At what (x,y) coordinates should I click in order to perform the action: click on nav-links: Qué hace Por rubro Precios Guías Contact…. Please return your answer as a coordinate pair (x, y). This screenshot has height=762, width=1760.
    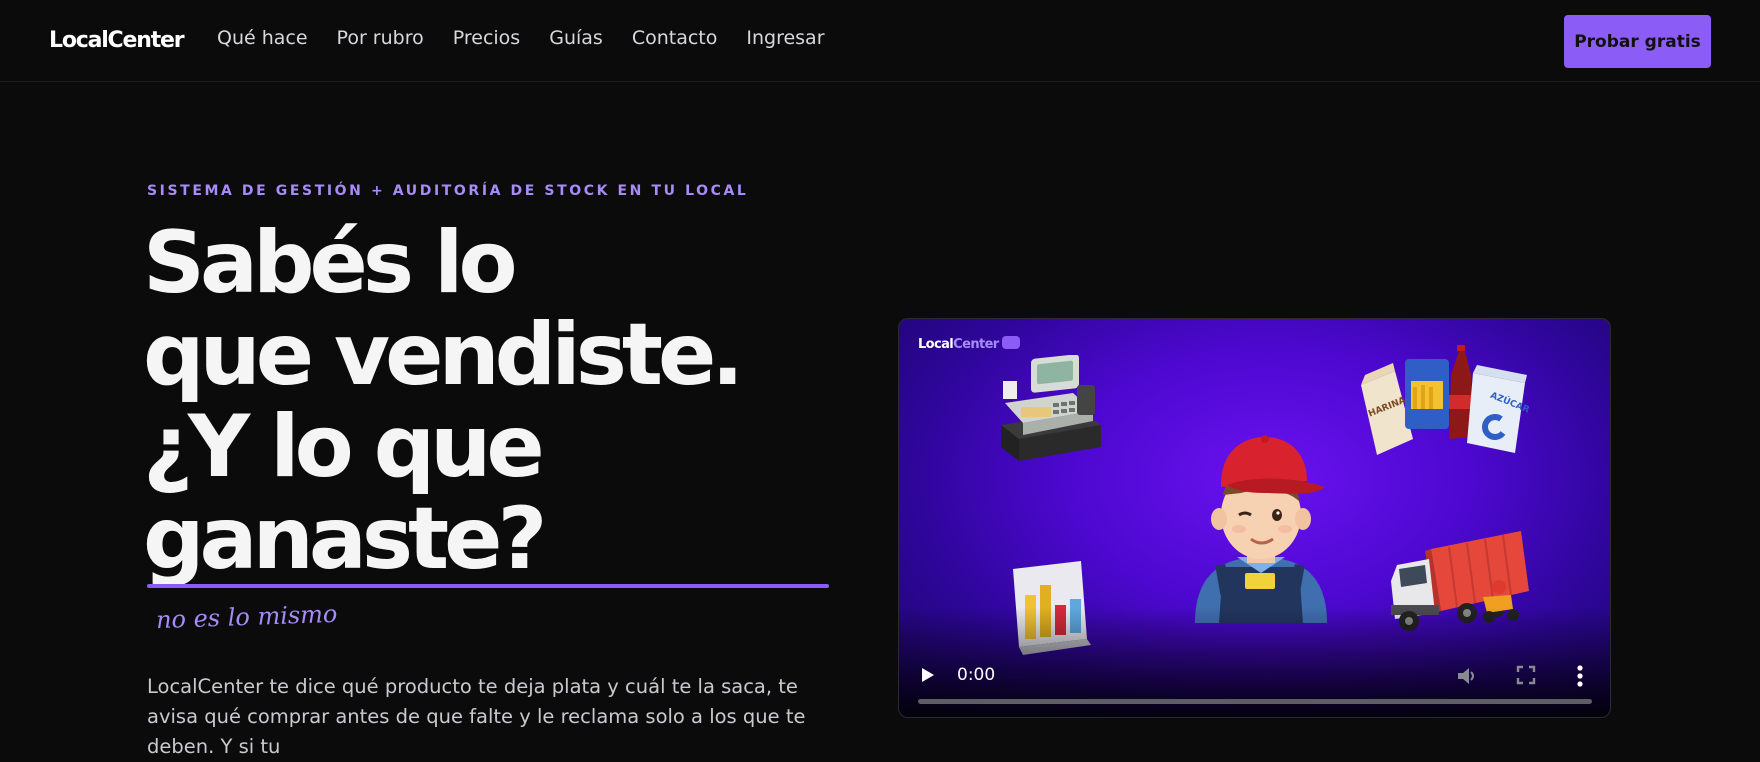
    Looking at the image, I should click on (535, 38).